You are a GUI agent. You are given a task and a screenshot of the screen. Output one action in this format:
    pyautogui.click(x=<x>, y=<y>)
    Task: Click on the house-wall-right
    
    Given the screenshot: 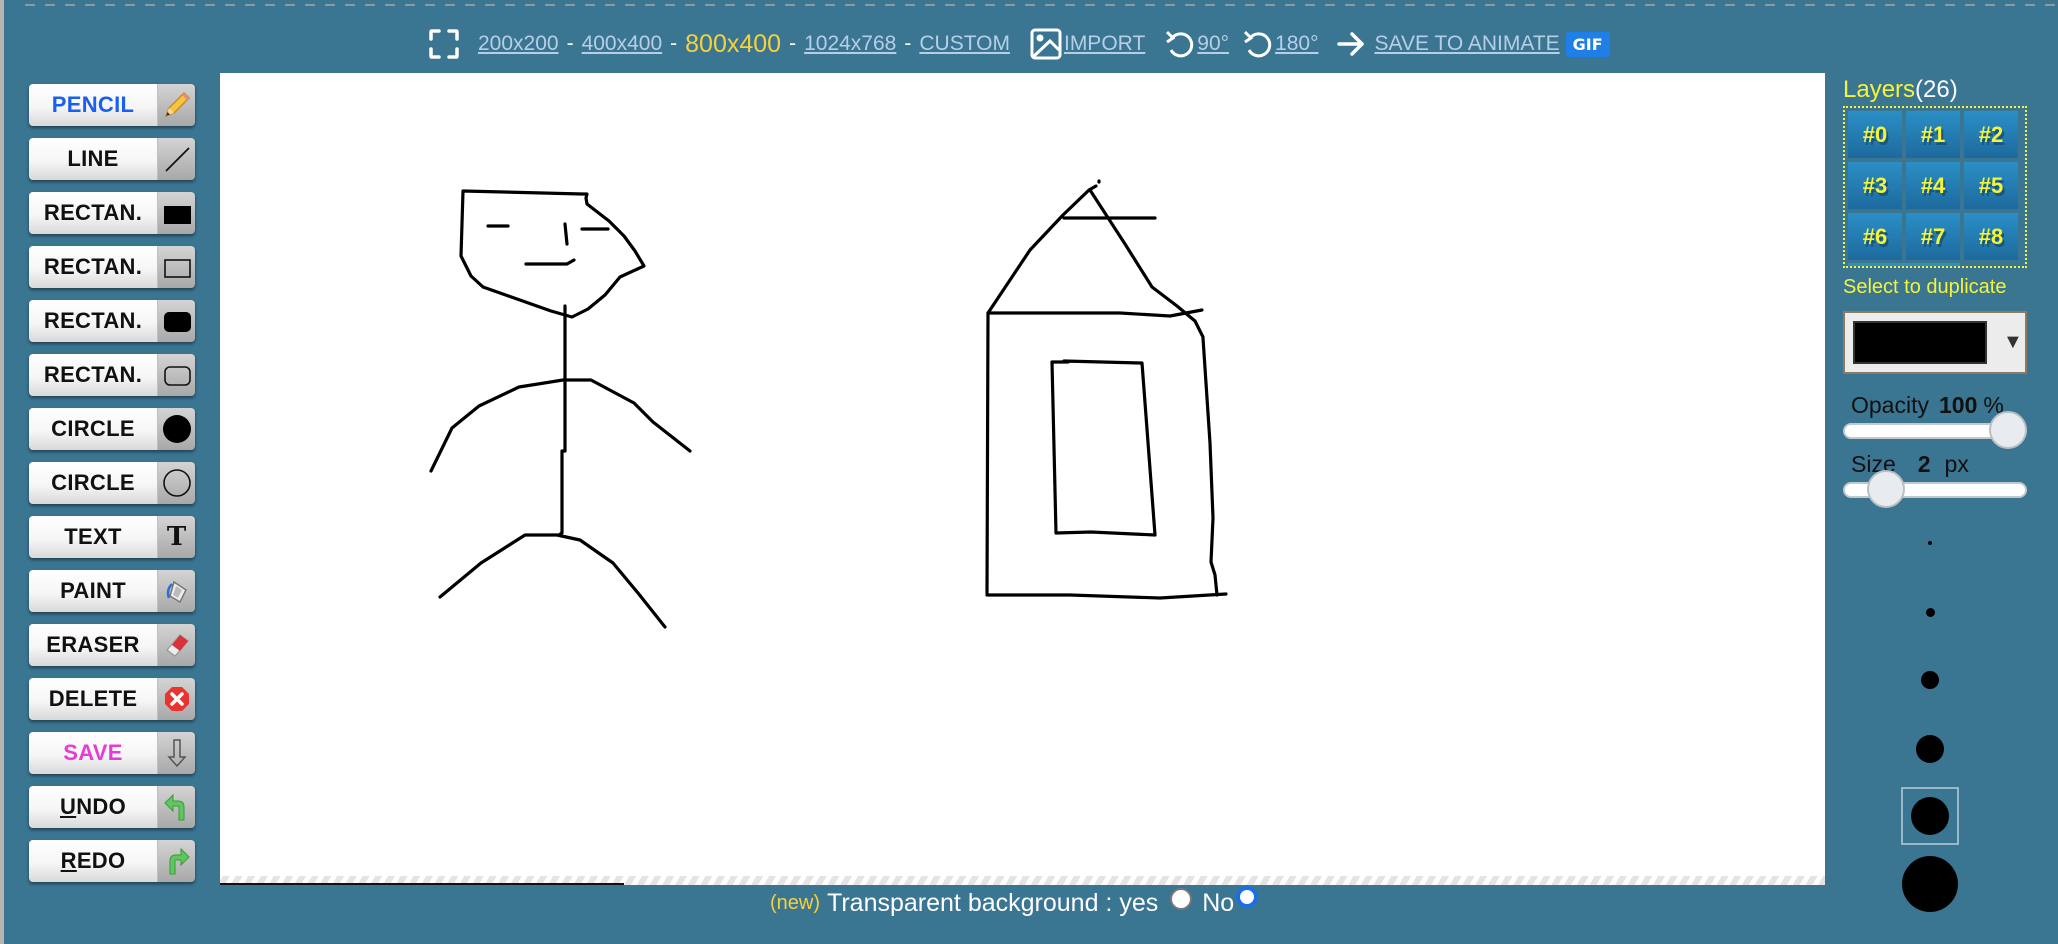 What is the action you would take?
    pyautogui.click(x=1210, y=466)
    